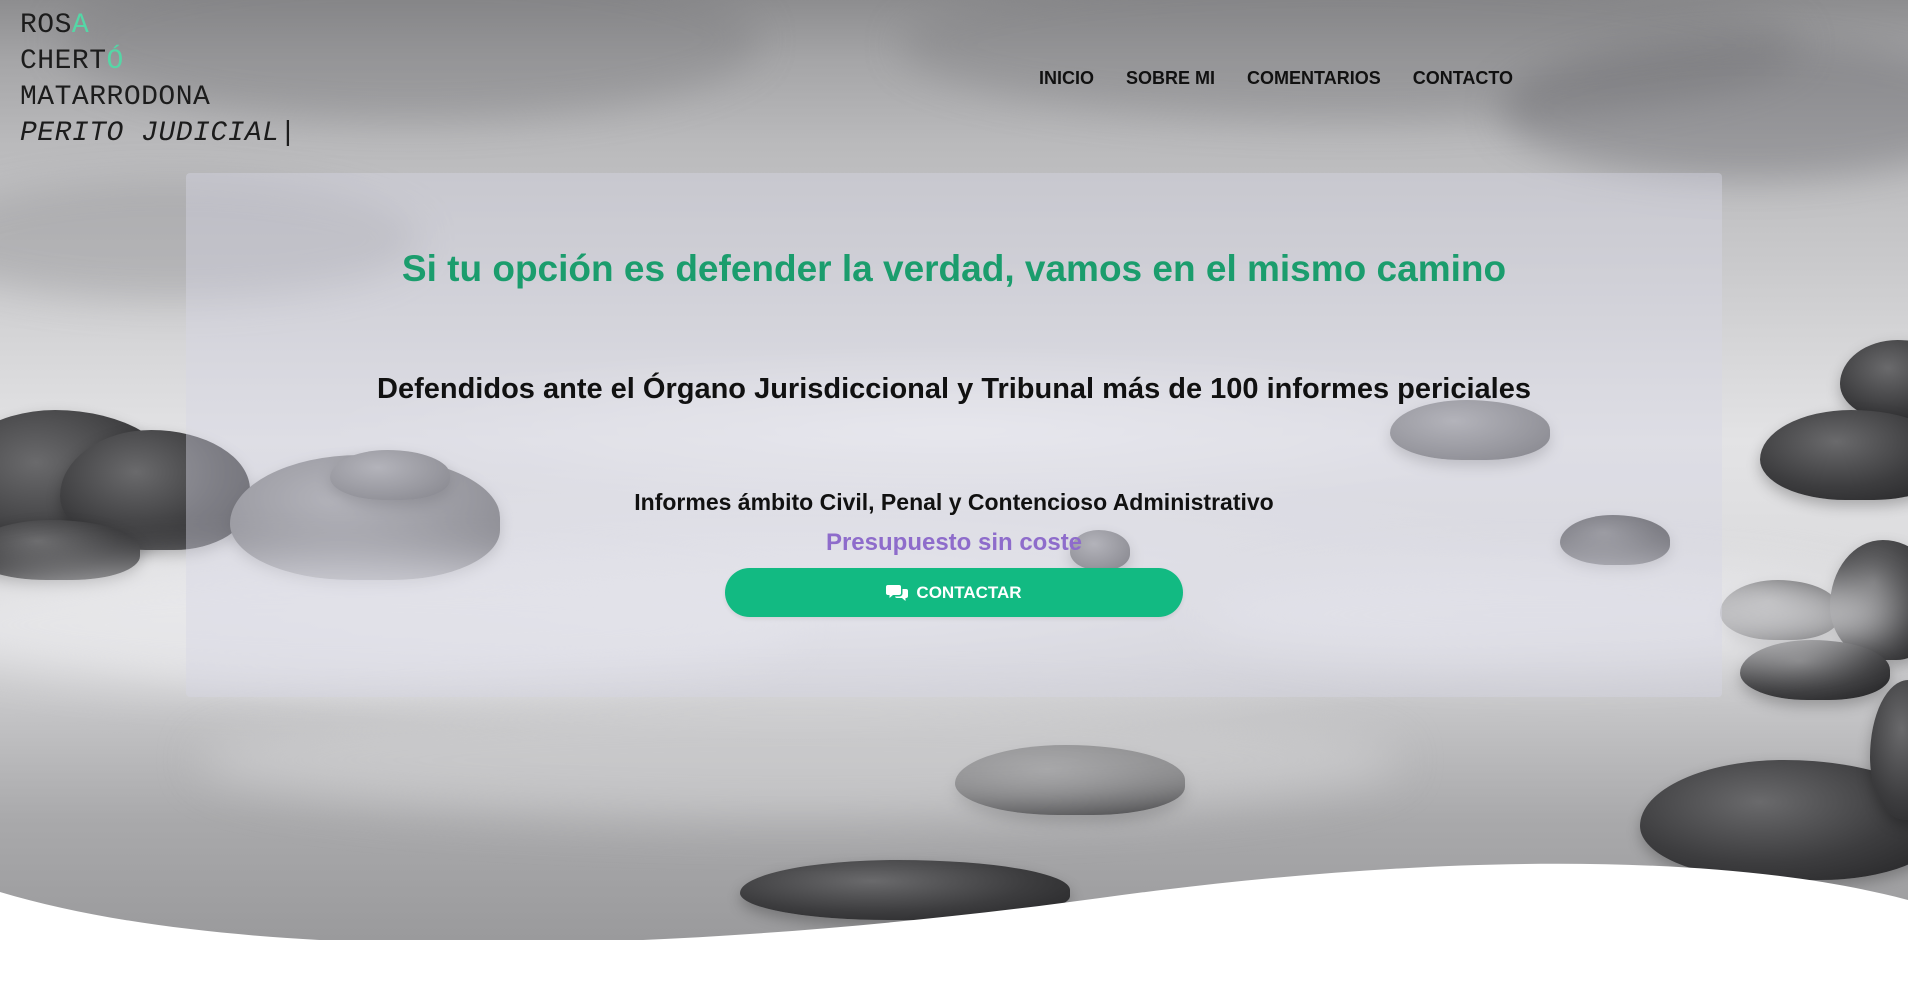 Image resolution: width=1908 pixels, height=1006 pixels. What do you see at coordinates (72, 61) in the screenshot?
I see `brand-line-2: CHERTÓ` at bounding box center [72, 61].